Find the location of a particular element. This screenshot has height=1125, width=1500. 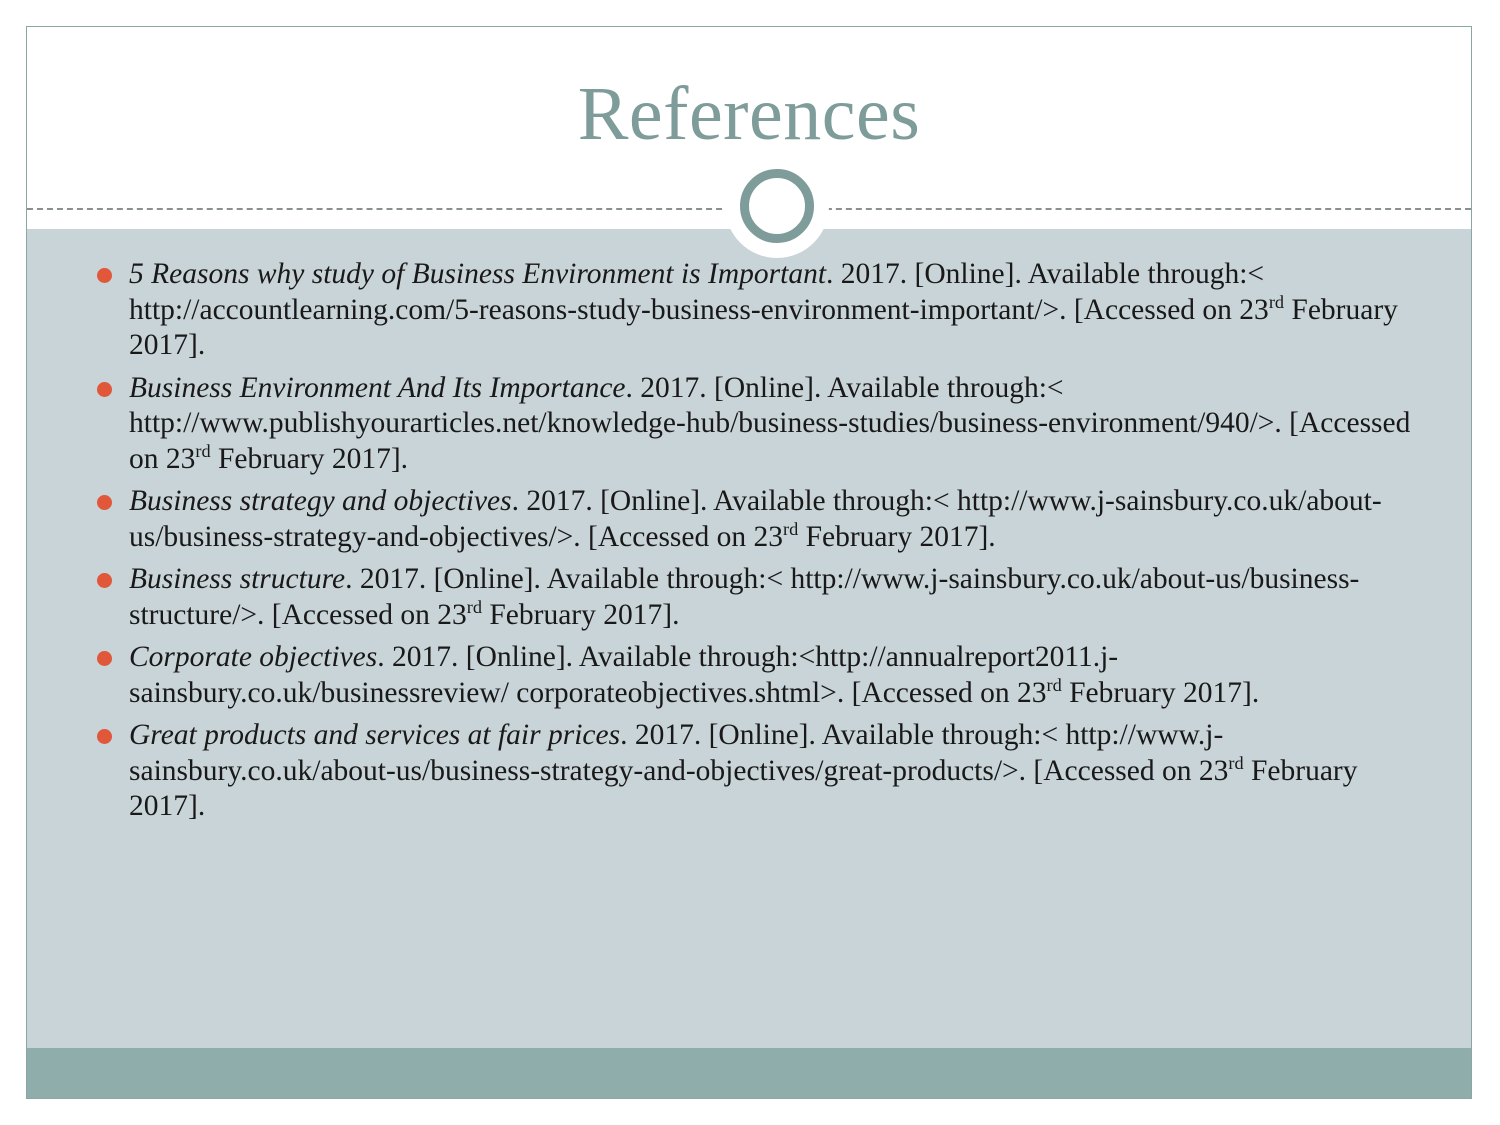

reference-title: Business strategy and objectives is located at coordinates (320, 501).